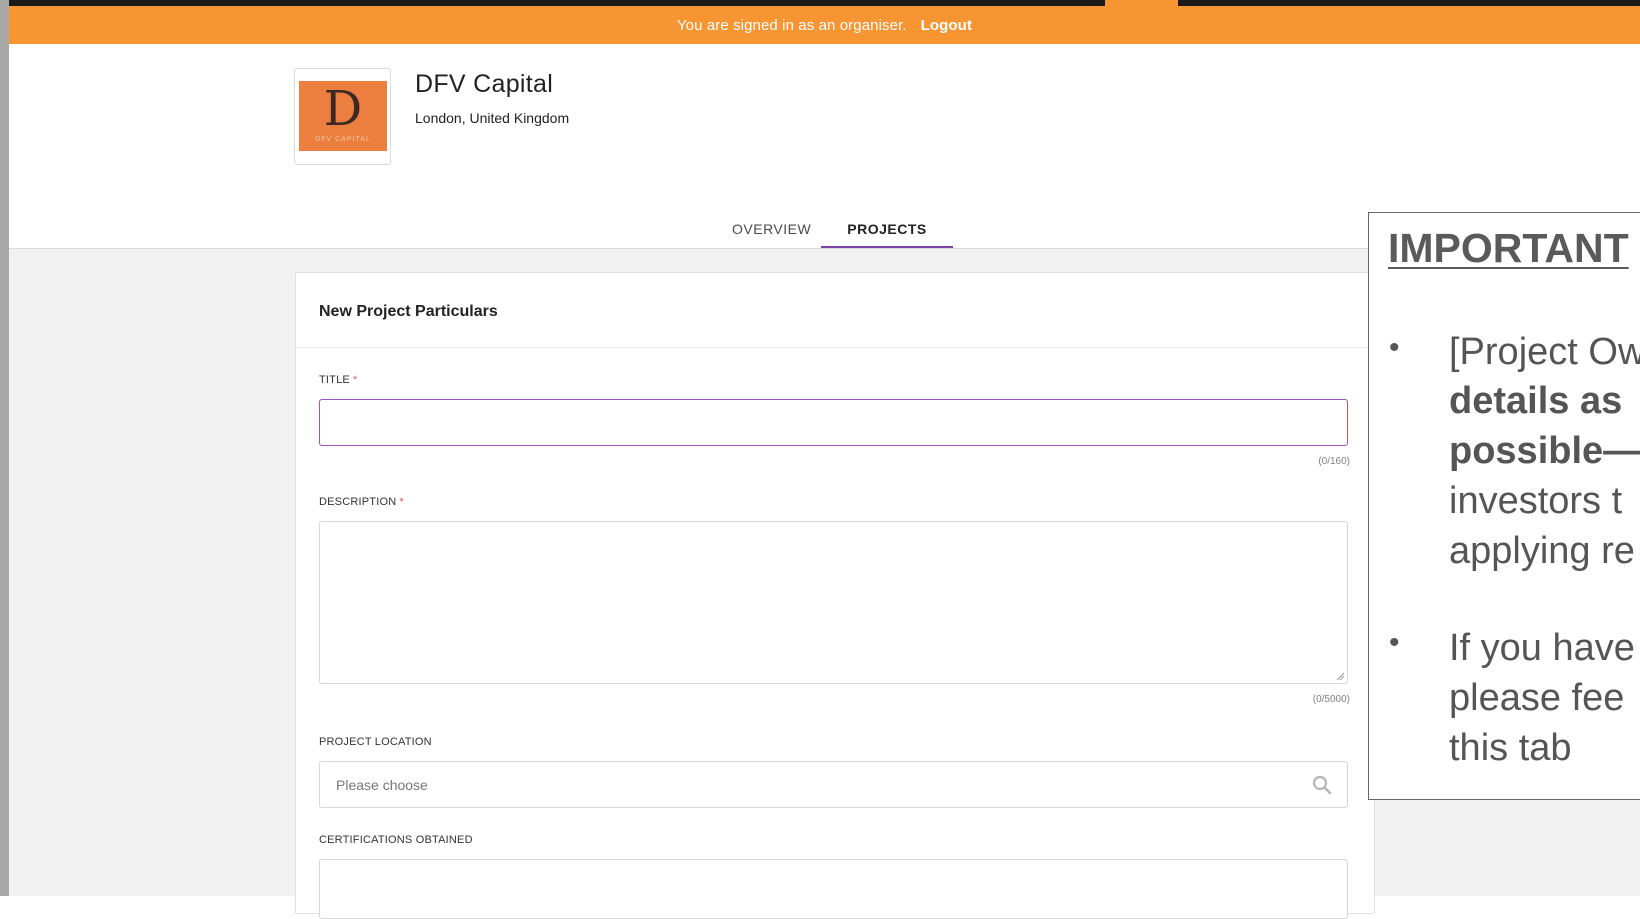 The image size is (1640, 919). I want to click on location-label: PROJECT LOCATION, so click(375, 742).